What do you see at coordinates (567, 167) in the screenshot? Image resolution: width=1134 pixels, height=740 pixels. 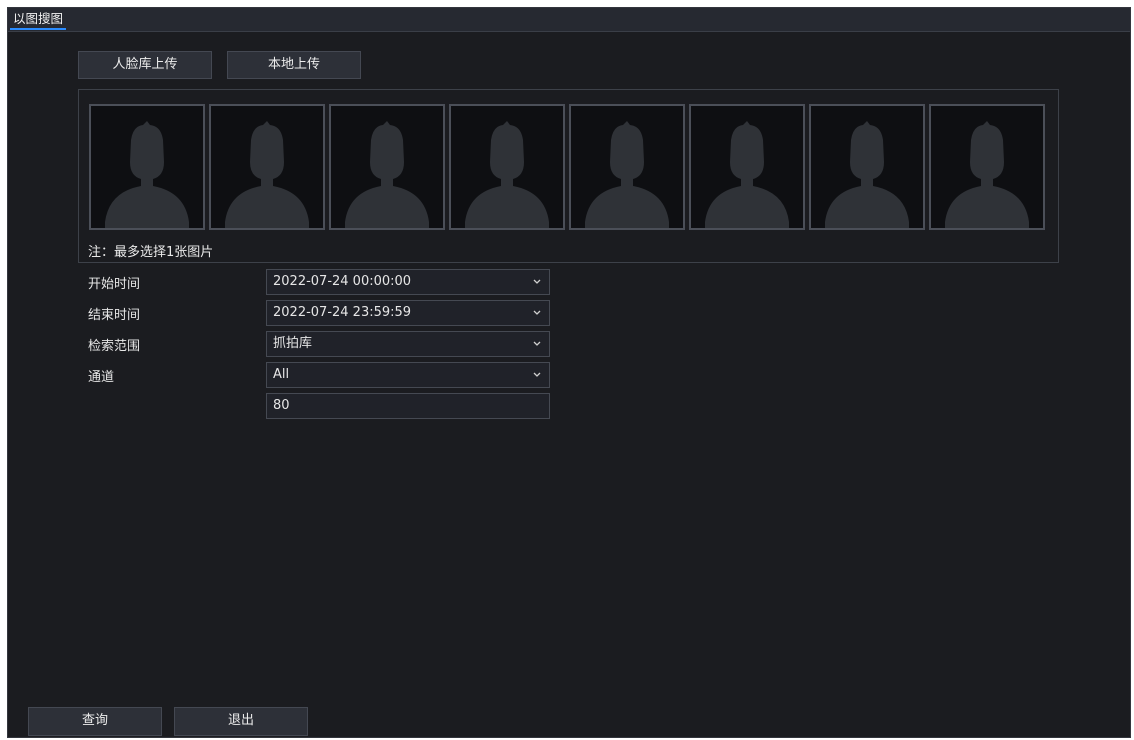 I see `photo-slot-row` at bounding box center [567, 167].